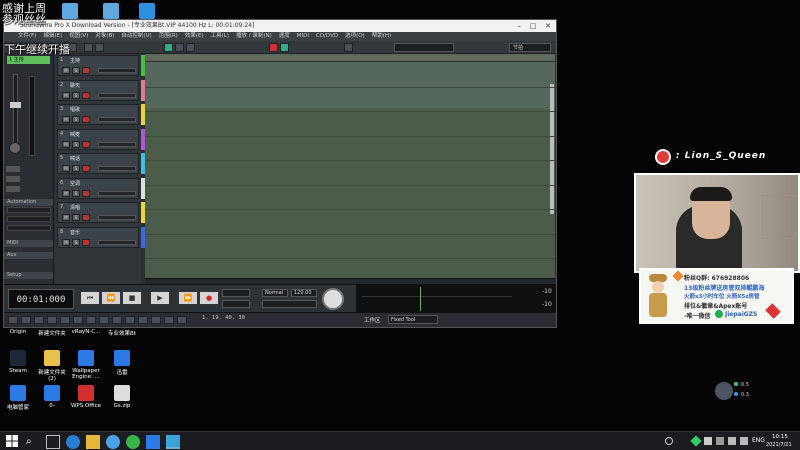 The height and width of the screenshot is (450, 800). I want to click on mode-field, so click(236, 293).